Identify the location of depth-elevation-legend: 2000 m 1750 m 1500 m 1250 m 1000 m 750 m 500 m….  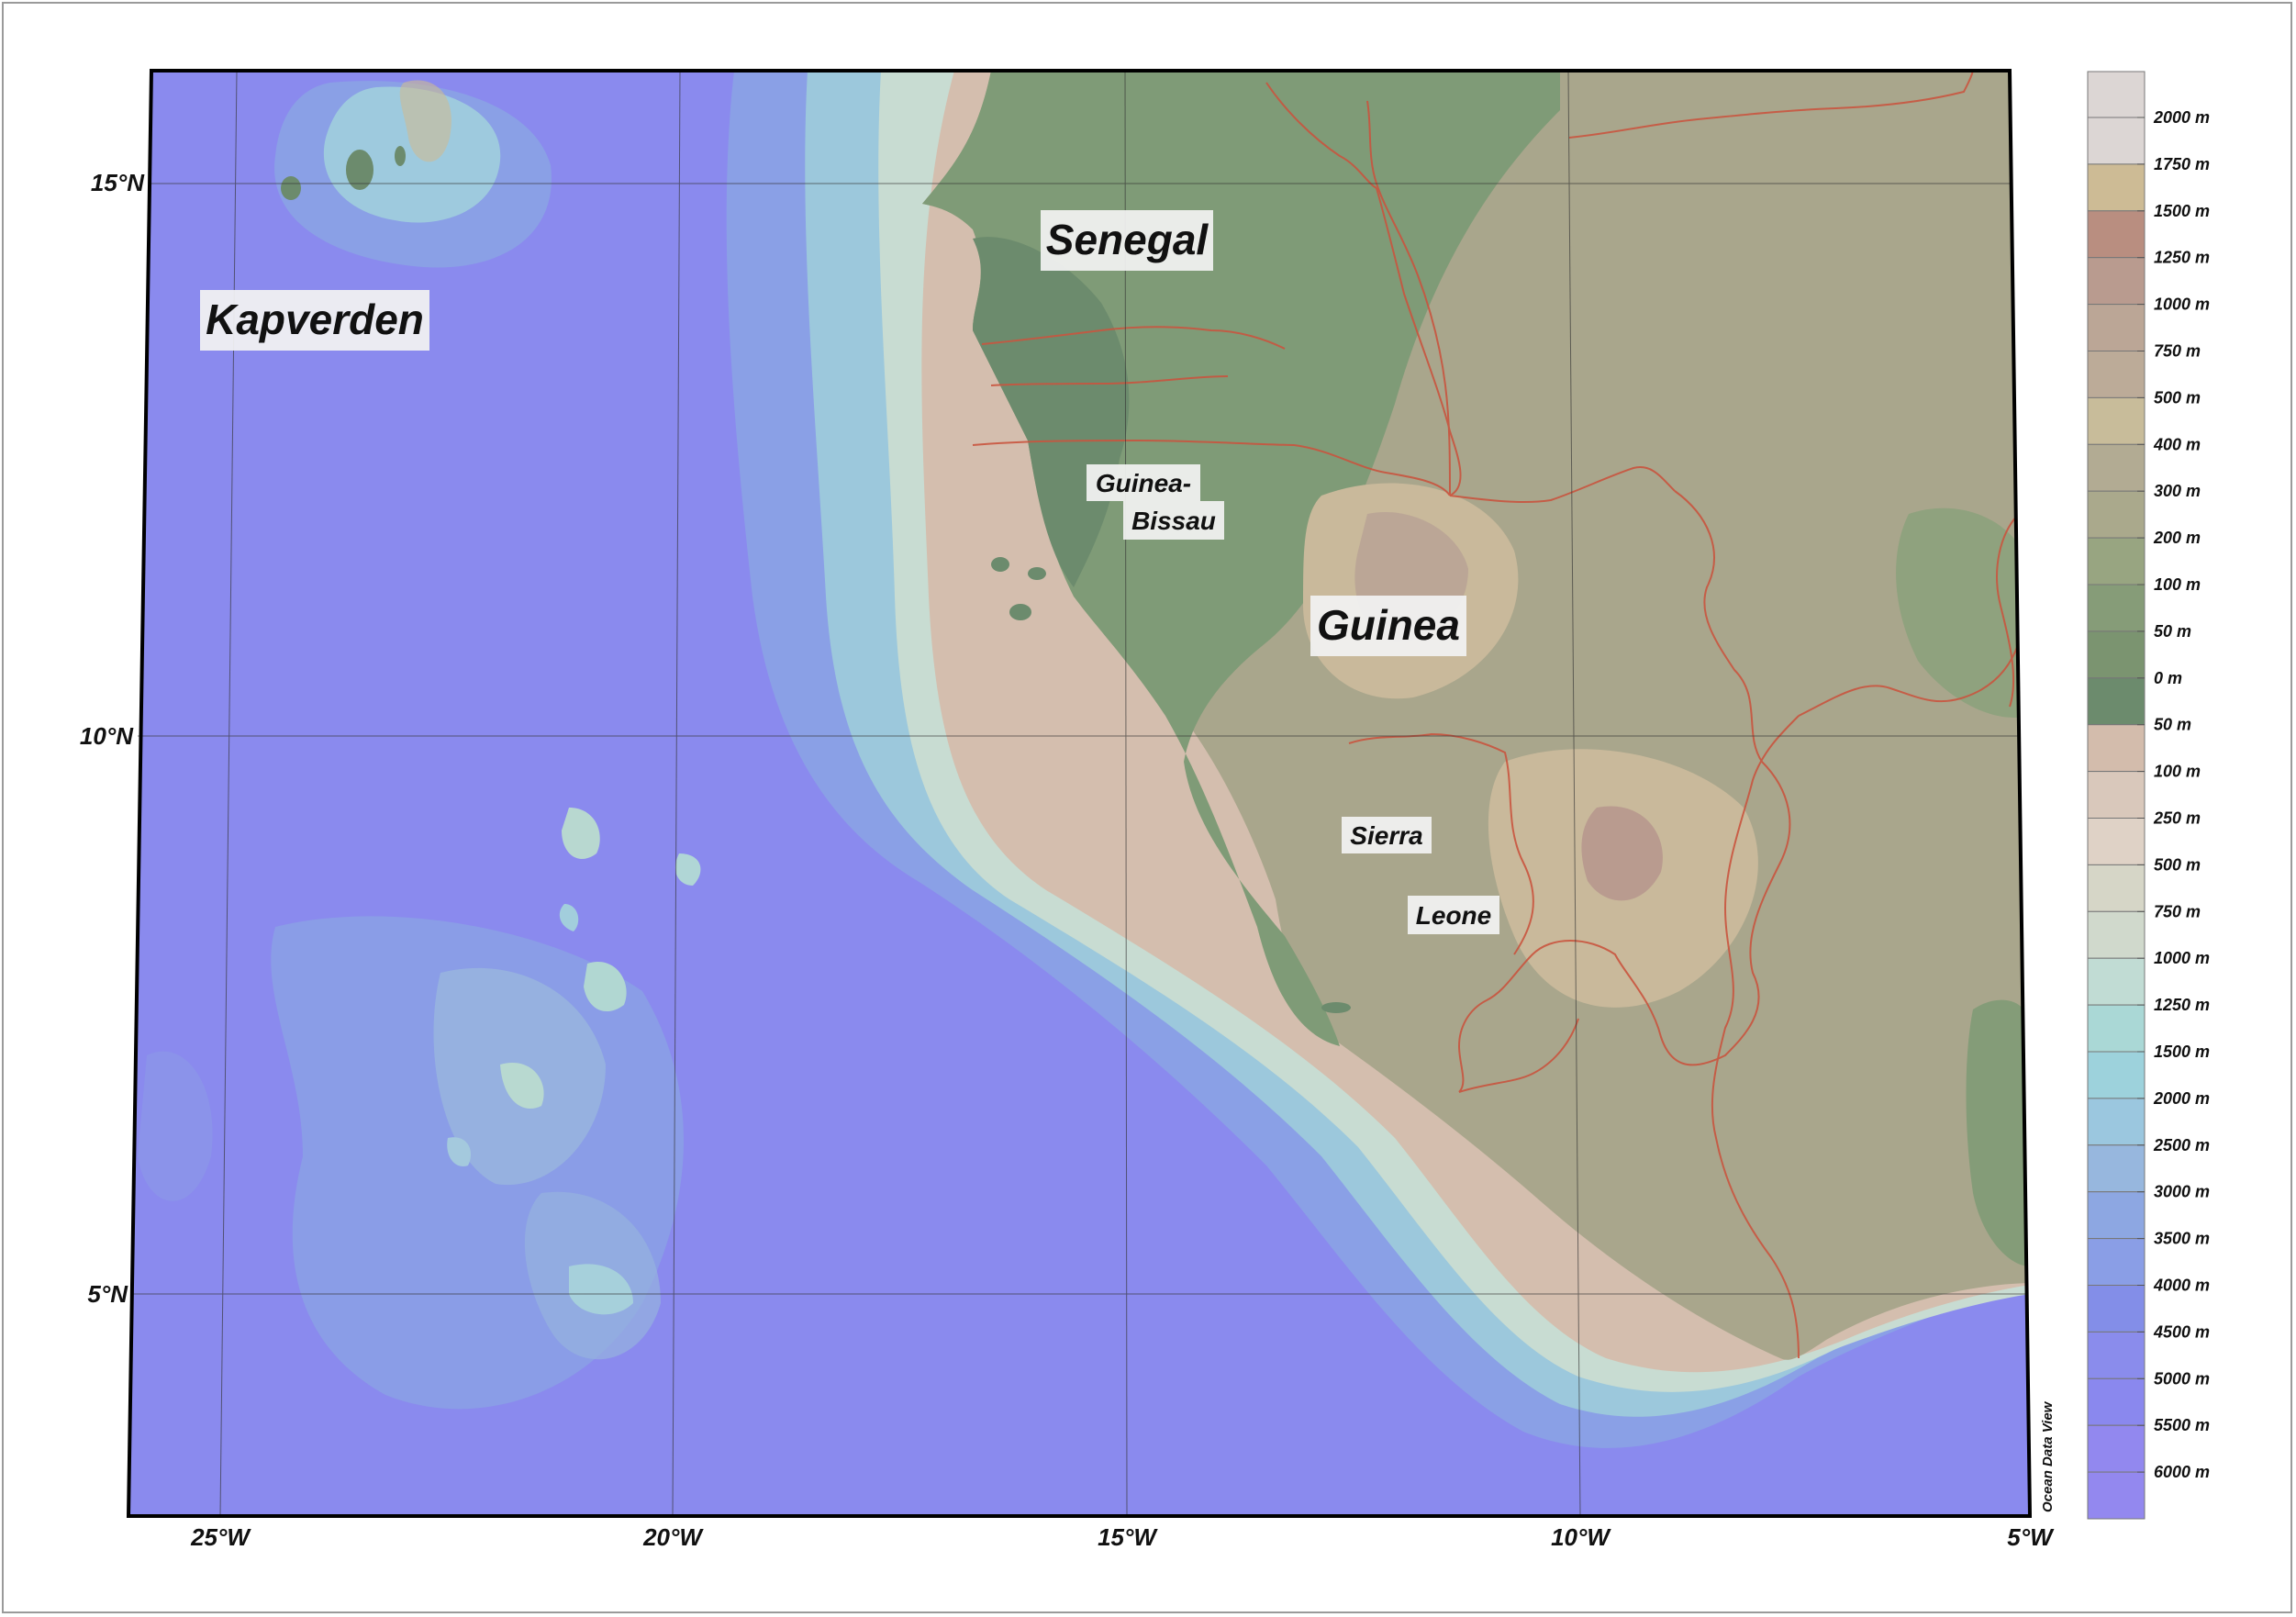
(2148, 795).